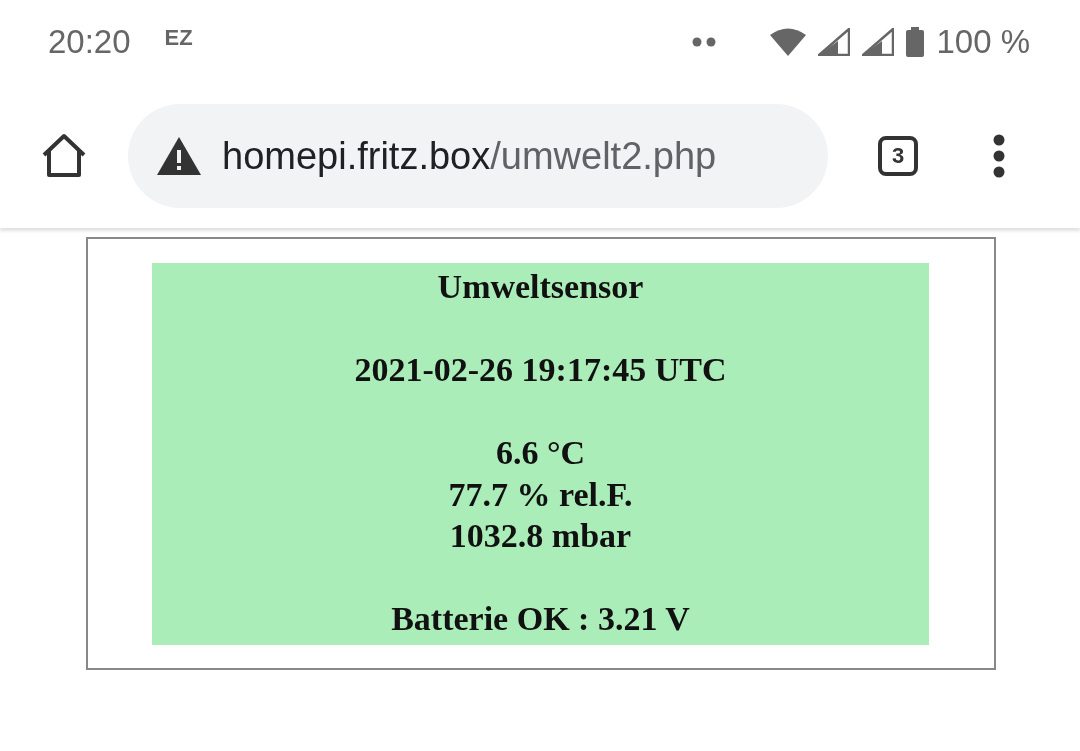 The height and width of the screenshot is (751, 1080). I want to click on sensor-reading: 6.6 °C, so click(540, 453).